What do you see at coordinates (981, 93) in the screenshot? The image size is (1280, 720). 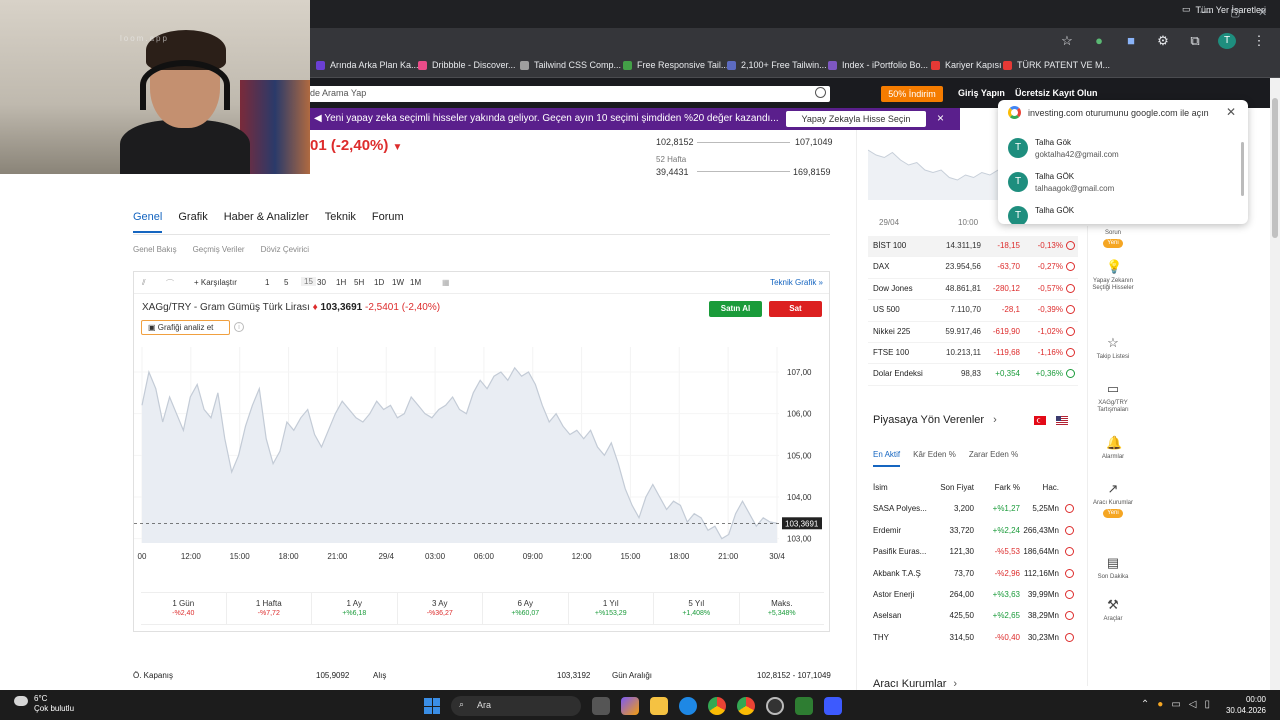 I see `login-link: Giriş Yapın` at bounding box center [981, 93].